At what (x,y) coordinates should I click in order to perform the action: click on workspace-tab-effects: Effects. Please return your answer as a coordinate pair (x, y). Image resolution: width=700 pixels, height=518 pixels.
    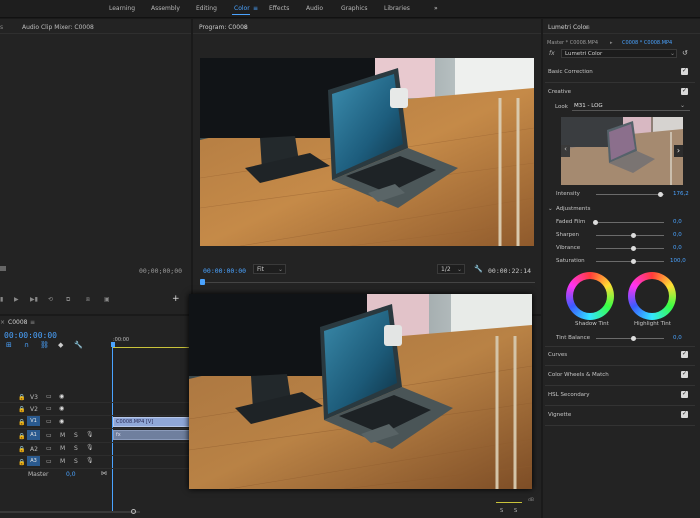
    Looking at the image, I should click on (279, 8).